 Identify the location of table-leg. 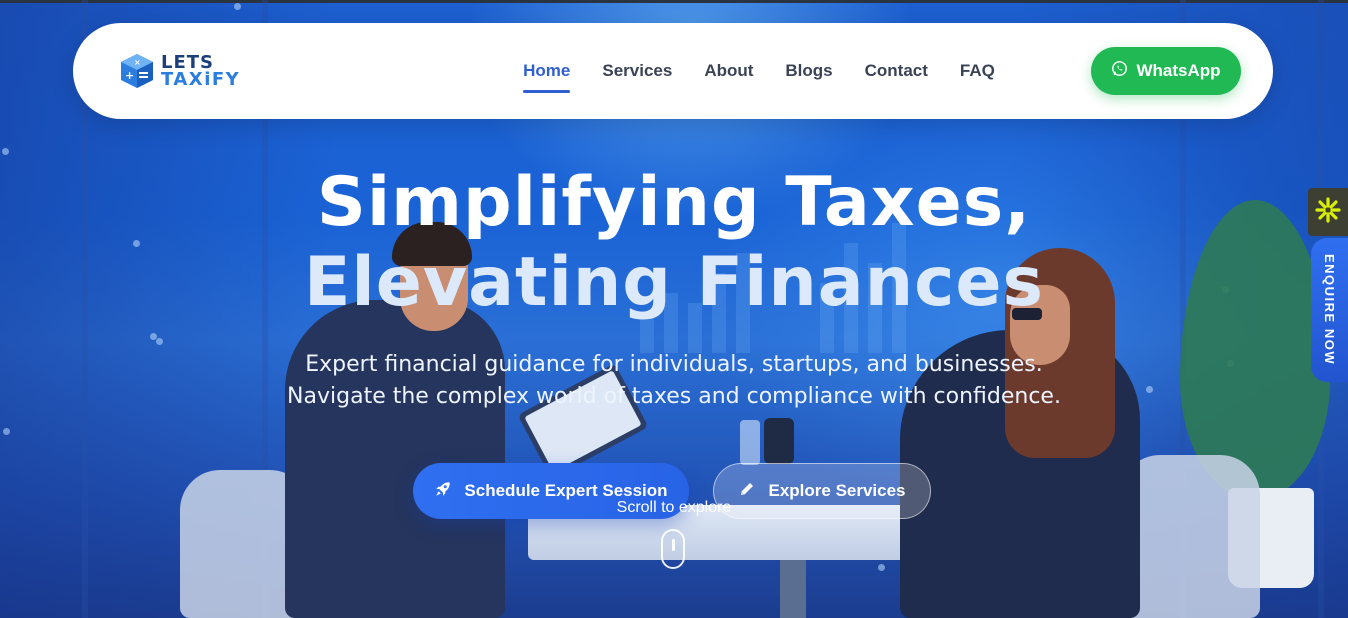
(793, 589).